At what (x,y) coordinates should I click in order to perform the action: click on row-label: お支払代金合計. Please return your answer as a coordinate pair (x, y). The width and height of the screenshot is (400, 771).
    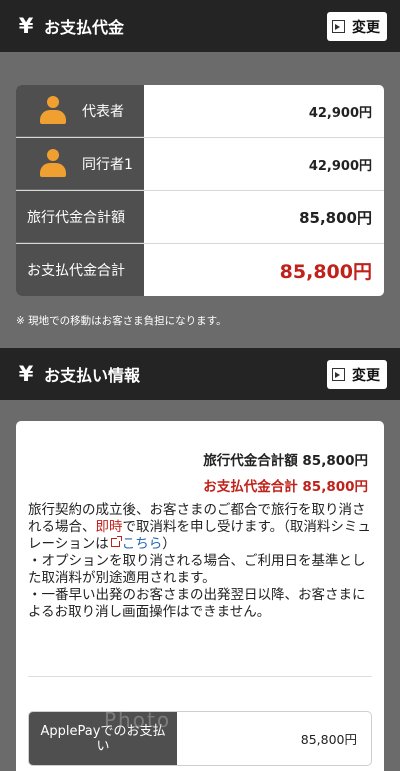
    Looking at the image, I should click on (80, 270).